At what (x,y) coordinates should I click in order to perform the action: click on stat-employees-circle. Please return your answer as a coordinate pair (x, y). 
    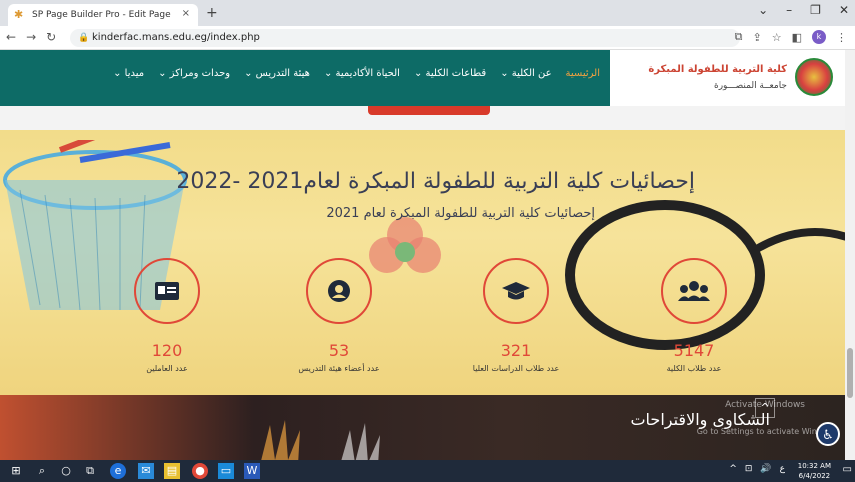
    Looking at the image, I should click on (167, 291).